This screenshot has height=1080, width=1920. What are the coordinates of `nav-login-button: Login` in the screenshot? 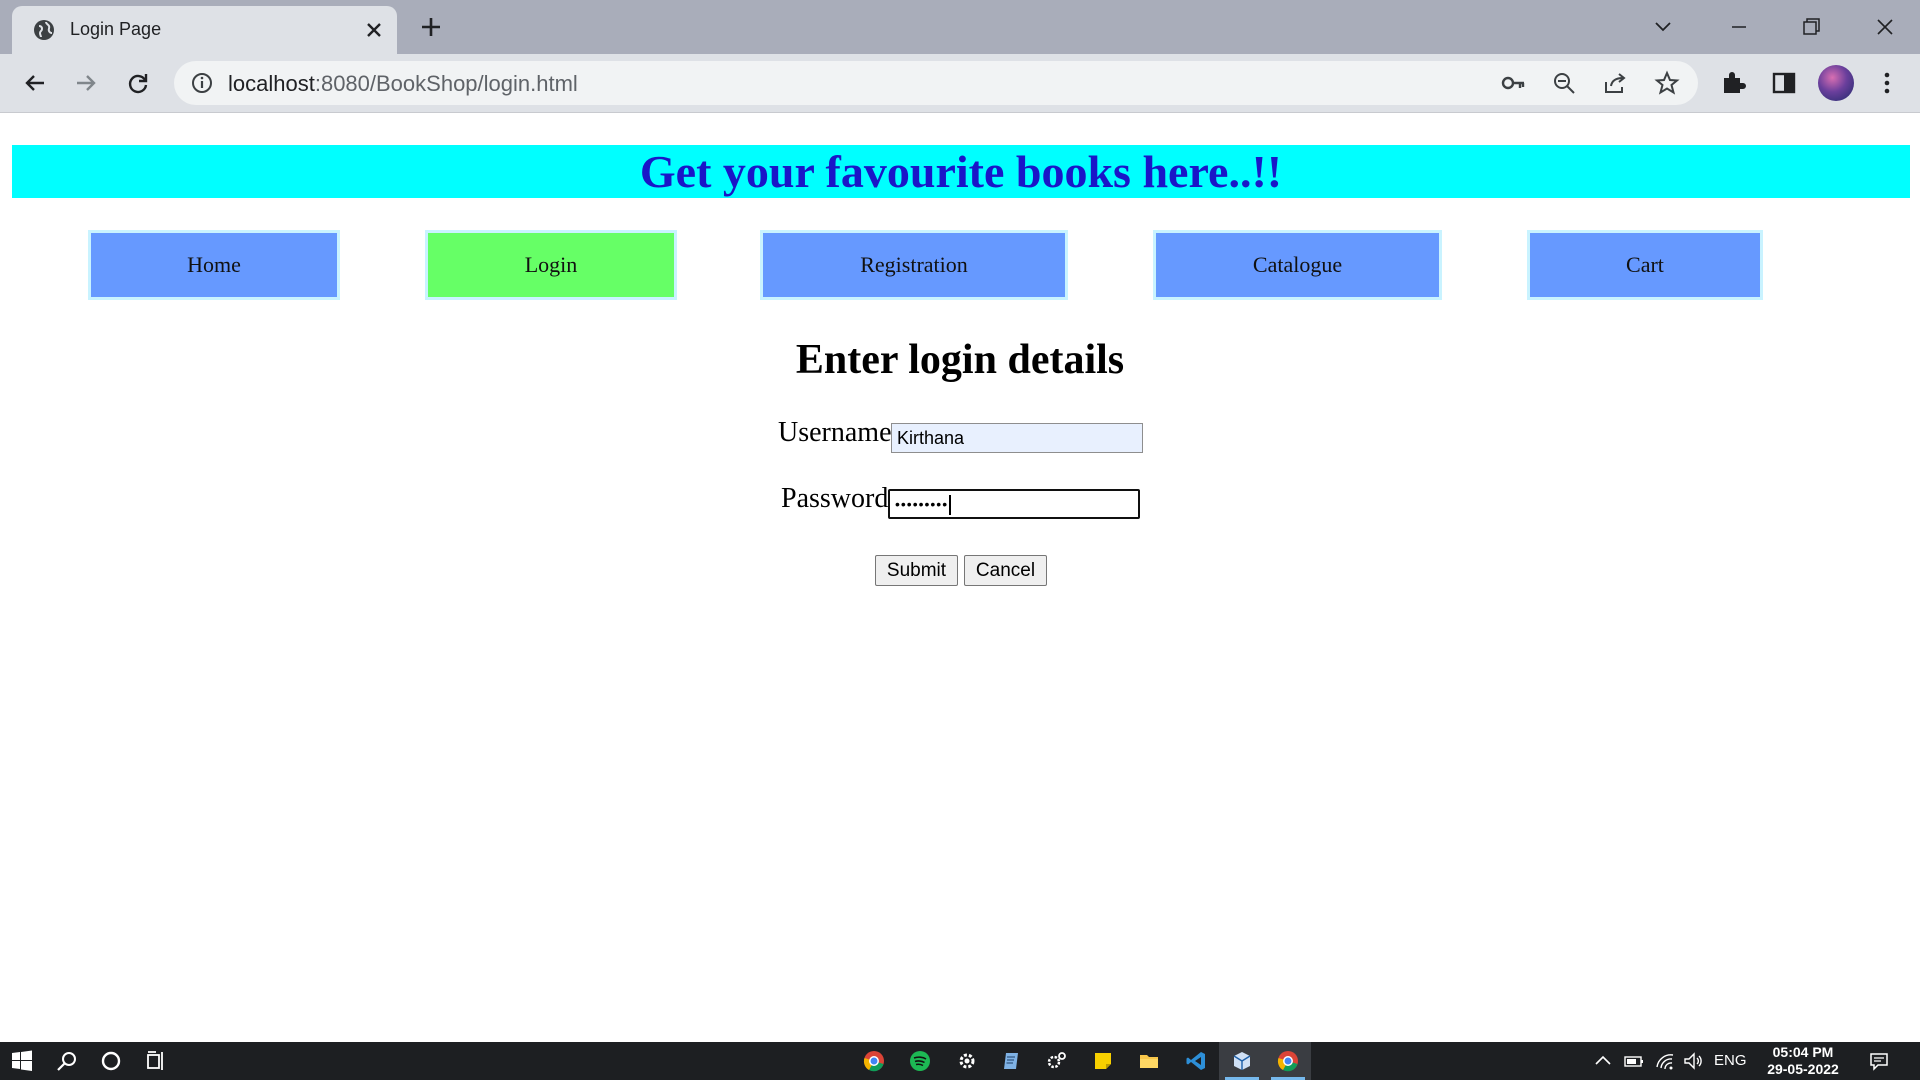 It's located at (551, 265).